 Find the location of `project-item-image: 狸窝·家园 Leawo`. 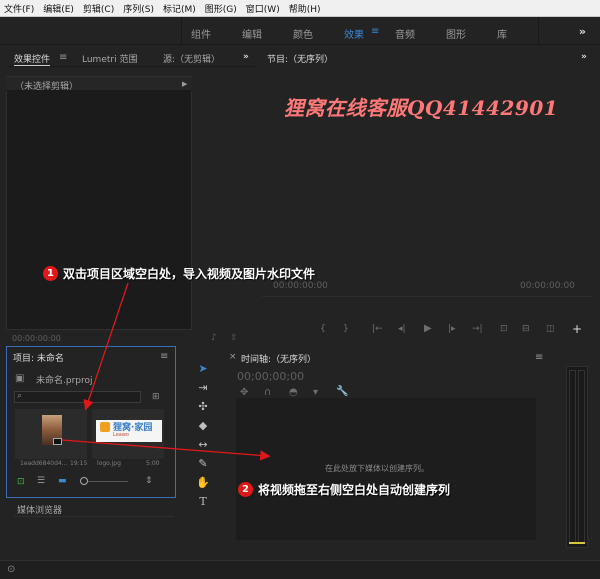

project-item-image: 狸窝·家园 Leawo is located at coordinates (128, 434).